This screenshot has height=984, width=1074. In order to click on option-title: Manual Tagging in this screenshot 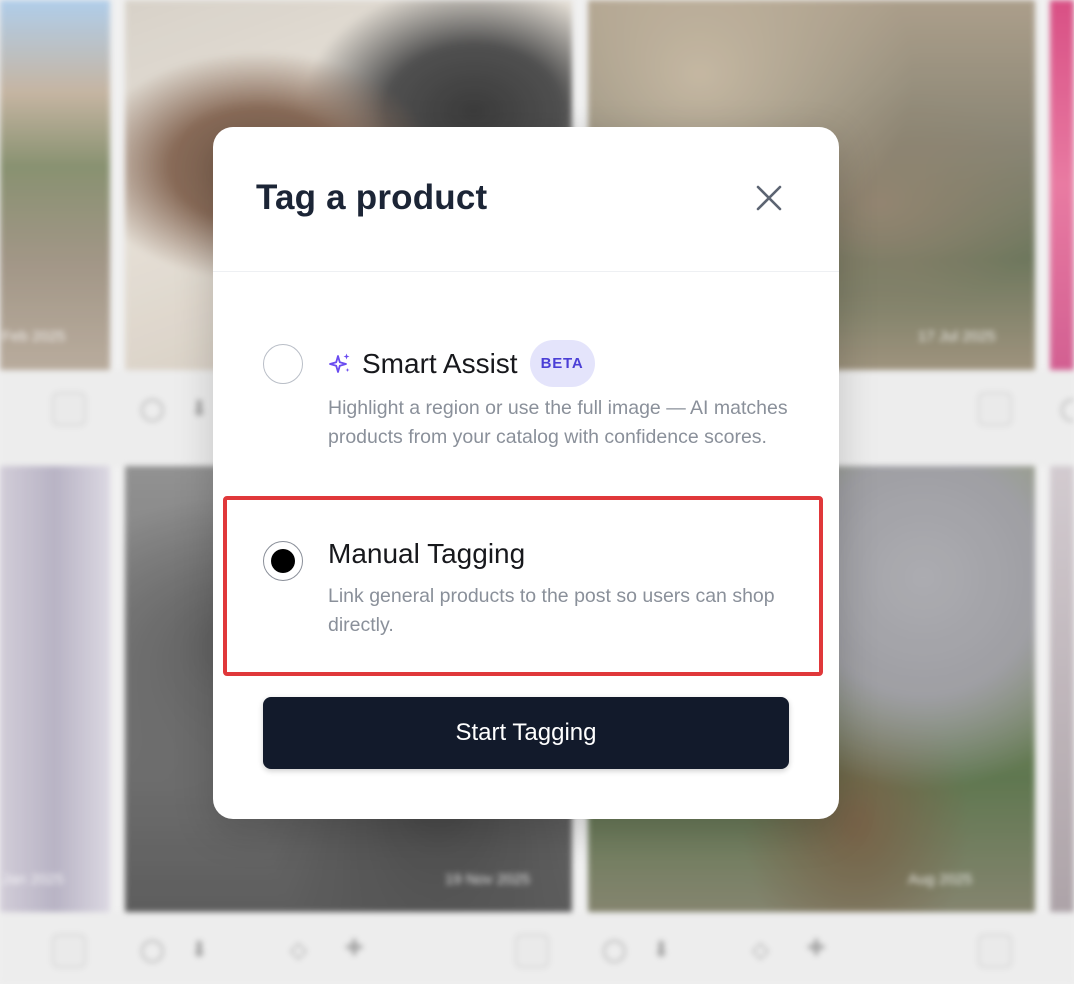, I will do `click(427, 553)`.